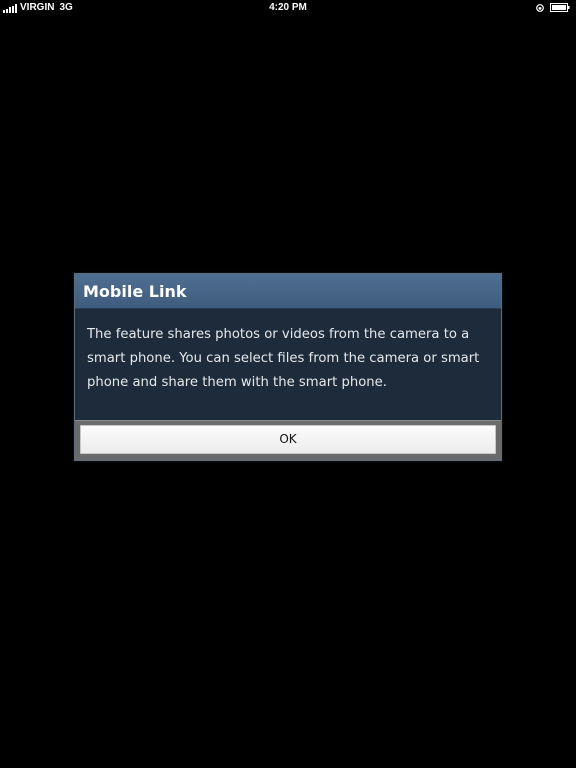  I want to click on battery-icon, so click(560, 7).